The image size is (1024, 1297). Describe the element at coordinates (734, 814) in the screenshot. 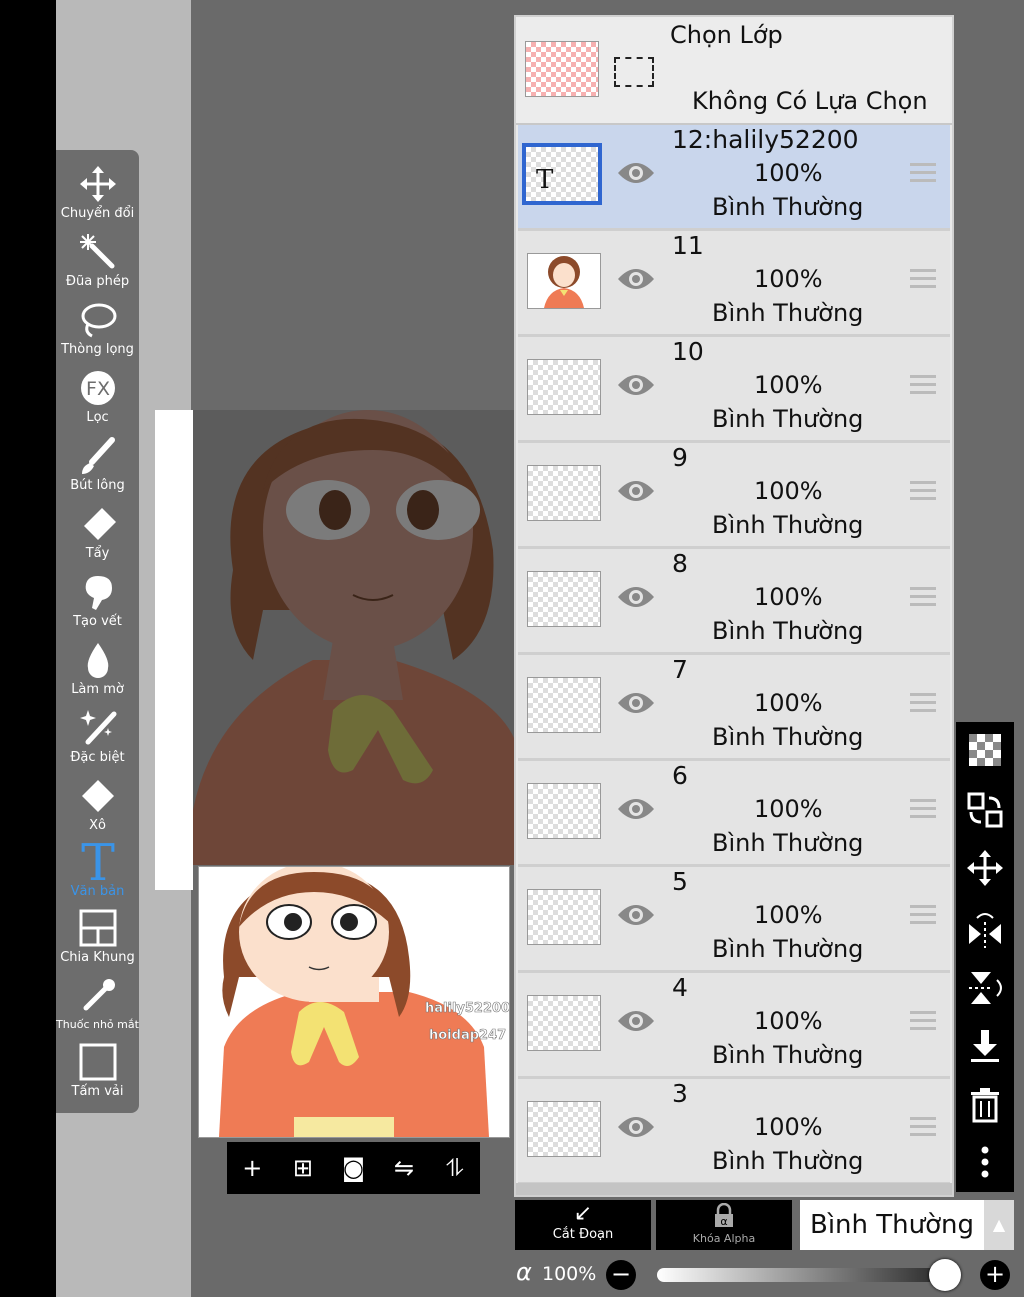

I see `layer-row: 6 100% Bình Thường` at that location.